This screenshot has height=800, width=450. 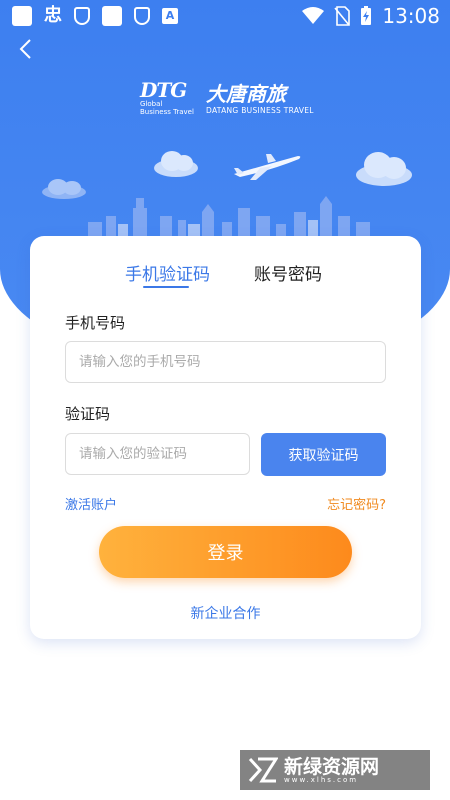 What do you see at coordinates (332, 767) in the screenshot?
I see `watermark-text: 新绿资源网` at bounding box center [332, 767].